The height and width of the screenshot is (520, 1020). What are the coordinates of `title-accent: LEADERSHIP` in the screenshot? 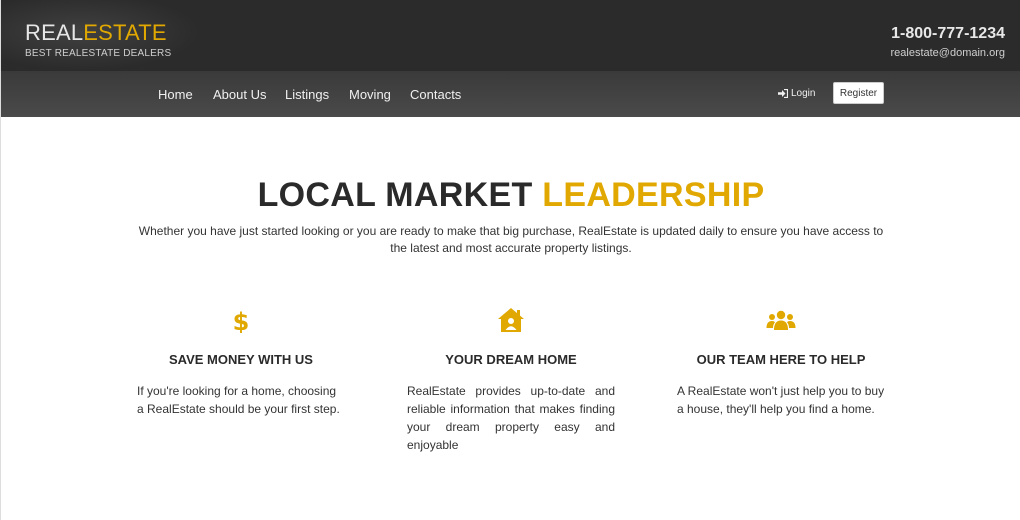 It's located at (653, 195).